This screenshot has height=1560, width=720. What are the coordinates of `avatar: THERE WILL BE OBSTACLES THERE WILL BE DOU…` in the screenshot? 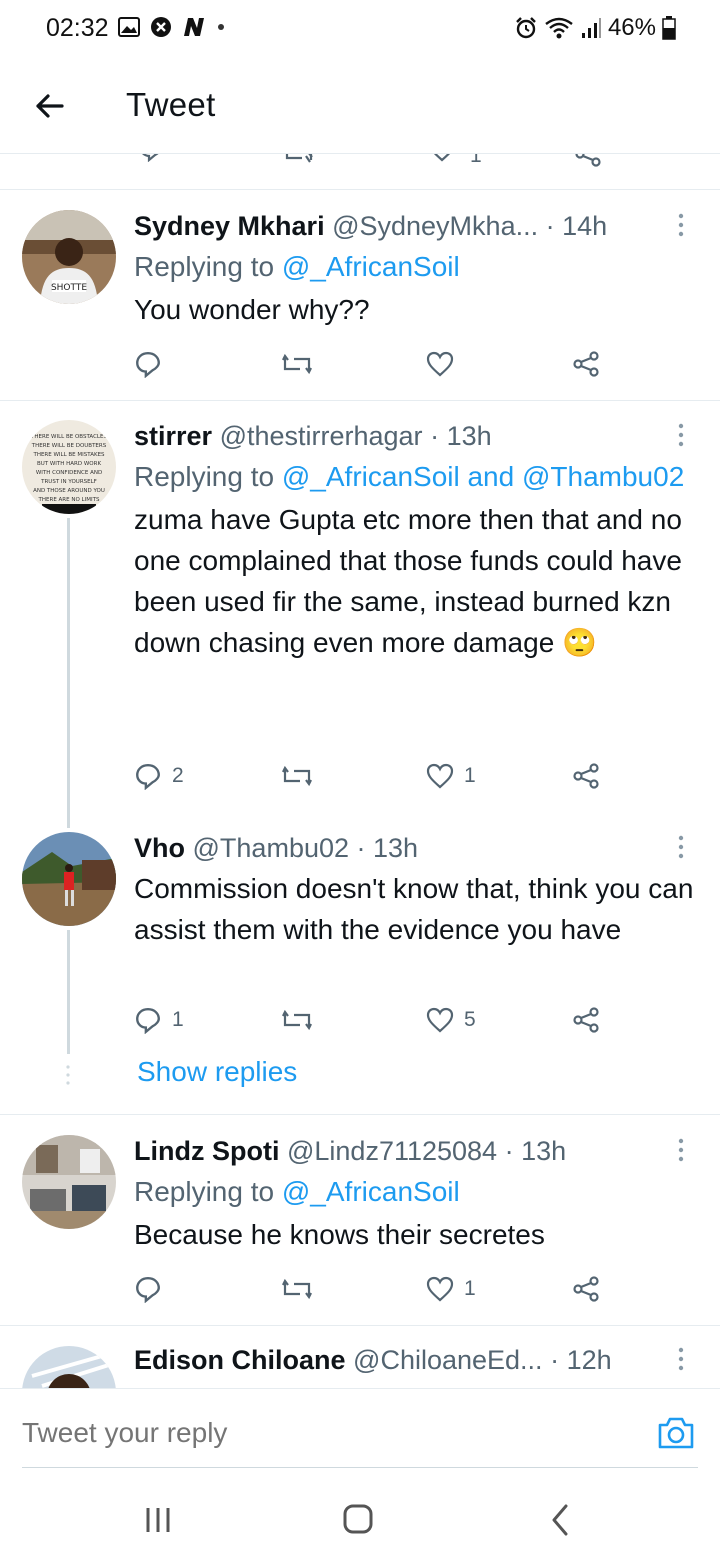 It's located at (69, 467).